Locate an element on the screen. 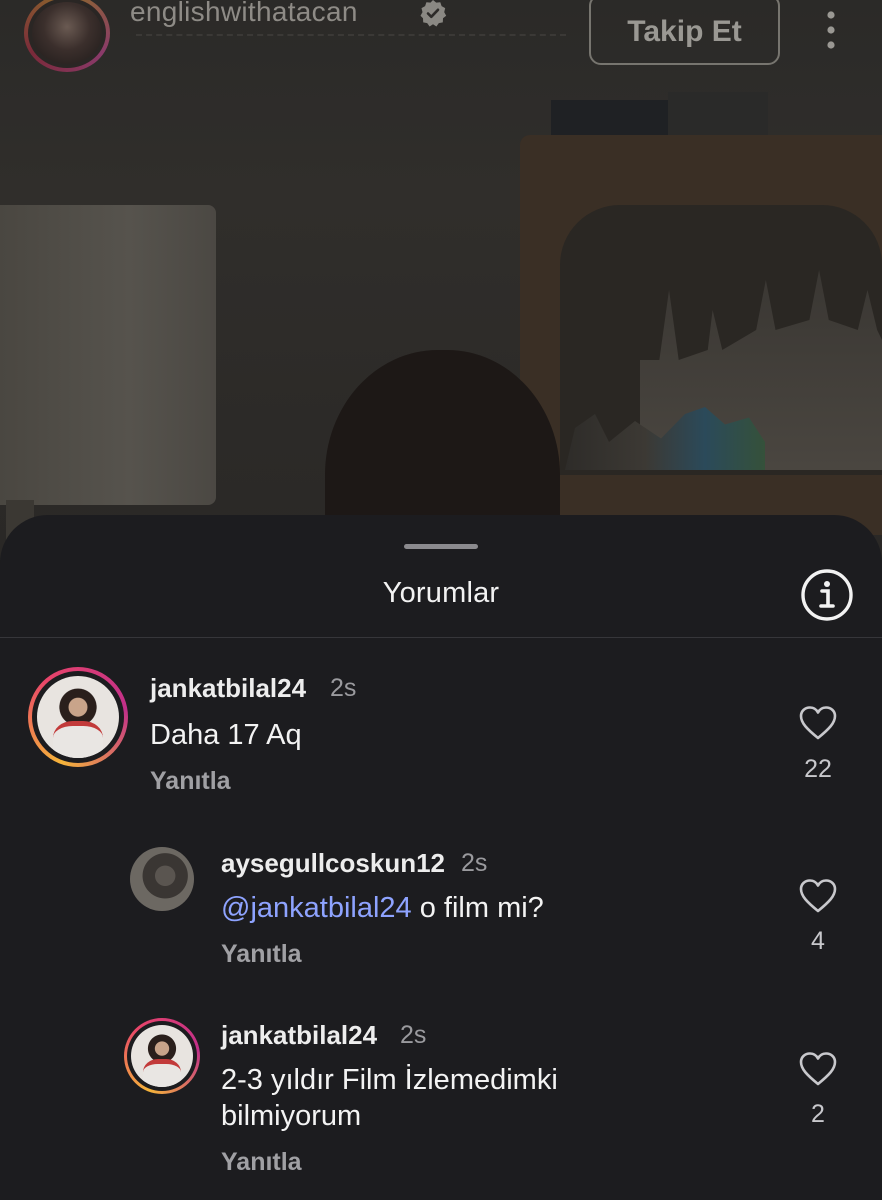 This screenshot has height=1200, width=882. comment-text: @jankatbilal24 o film mi? is located at coordinates (382, 908).